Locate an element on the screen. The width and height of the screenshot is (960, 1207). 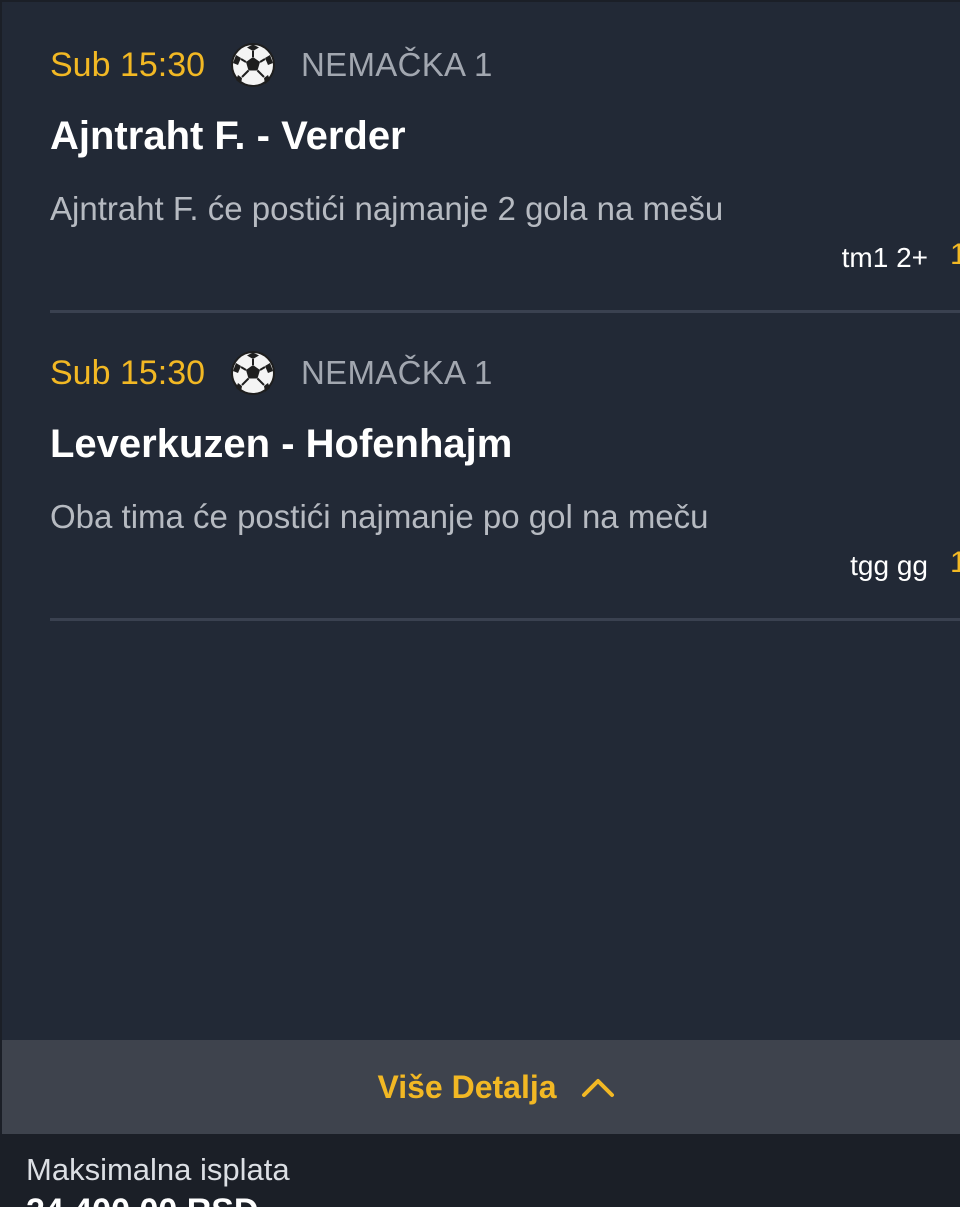
max-payout-label: Maksimalna isplata is located at coordinates (158, 1169).